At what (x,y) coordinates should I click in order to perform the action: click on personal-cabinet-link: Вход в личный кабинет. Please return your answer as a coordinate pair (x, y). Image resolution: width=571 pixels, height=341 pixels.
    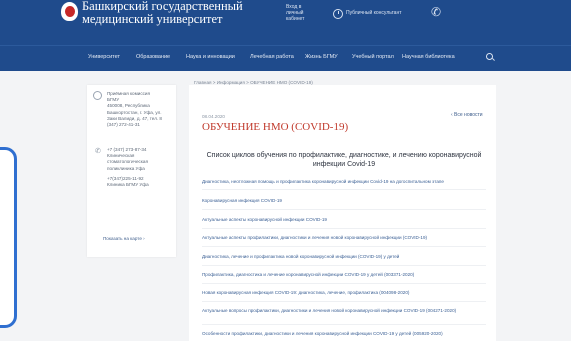
    Looking at the image, I should click on (301, 13).